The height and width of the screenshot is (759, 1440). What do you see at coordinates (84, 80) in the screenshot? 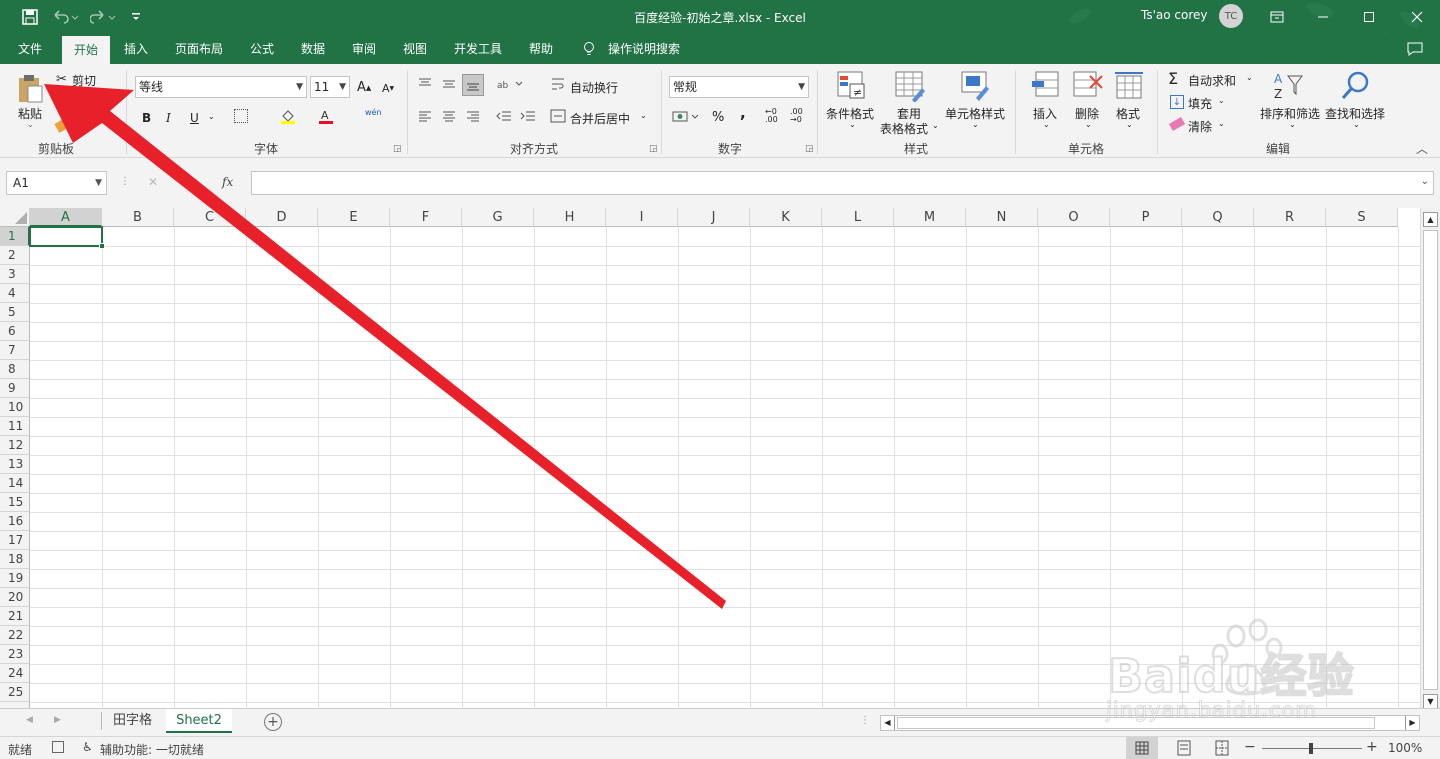
I see `cut-button: 剪切` at bounding box center [84, 80].